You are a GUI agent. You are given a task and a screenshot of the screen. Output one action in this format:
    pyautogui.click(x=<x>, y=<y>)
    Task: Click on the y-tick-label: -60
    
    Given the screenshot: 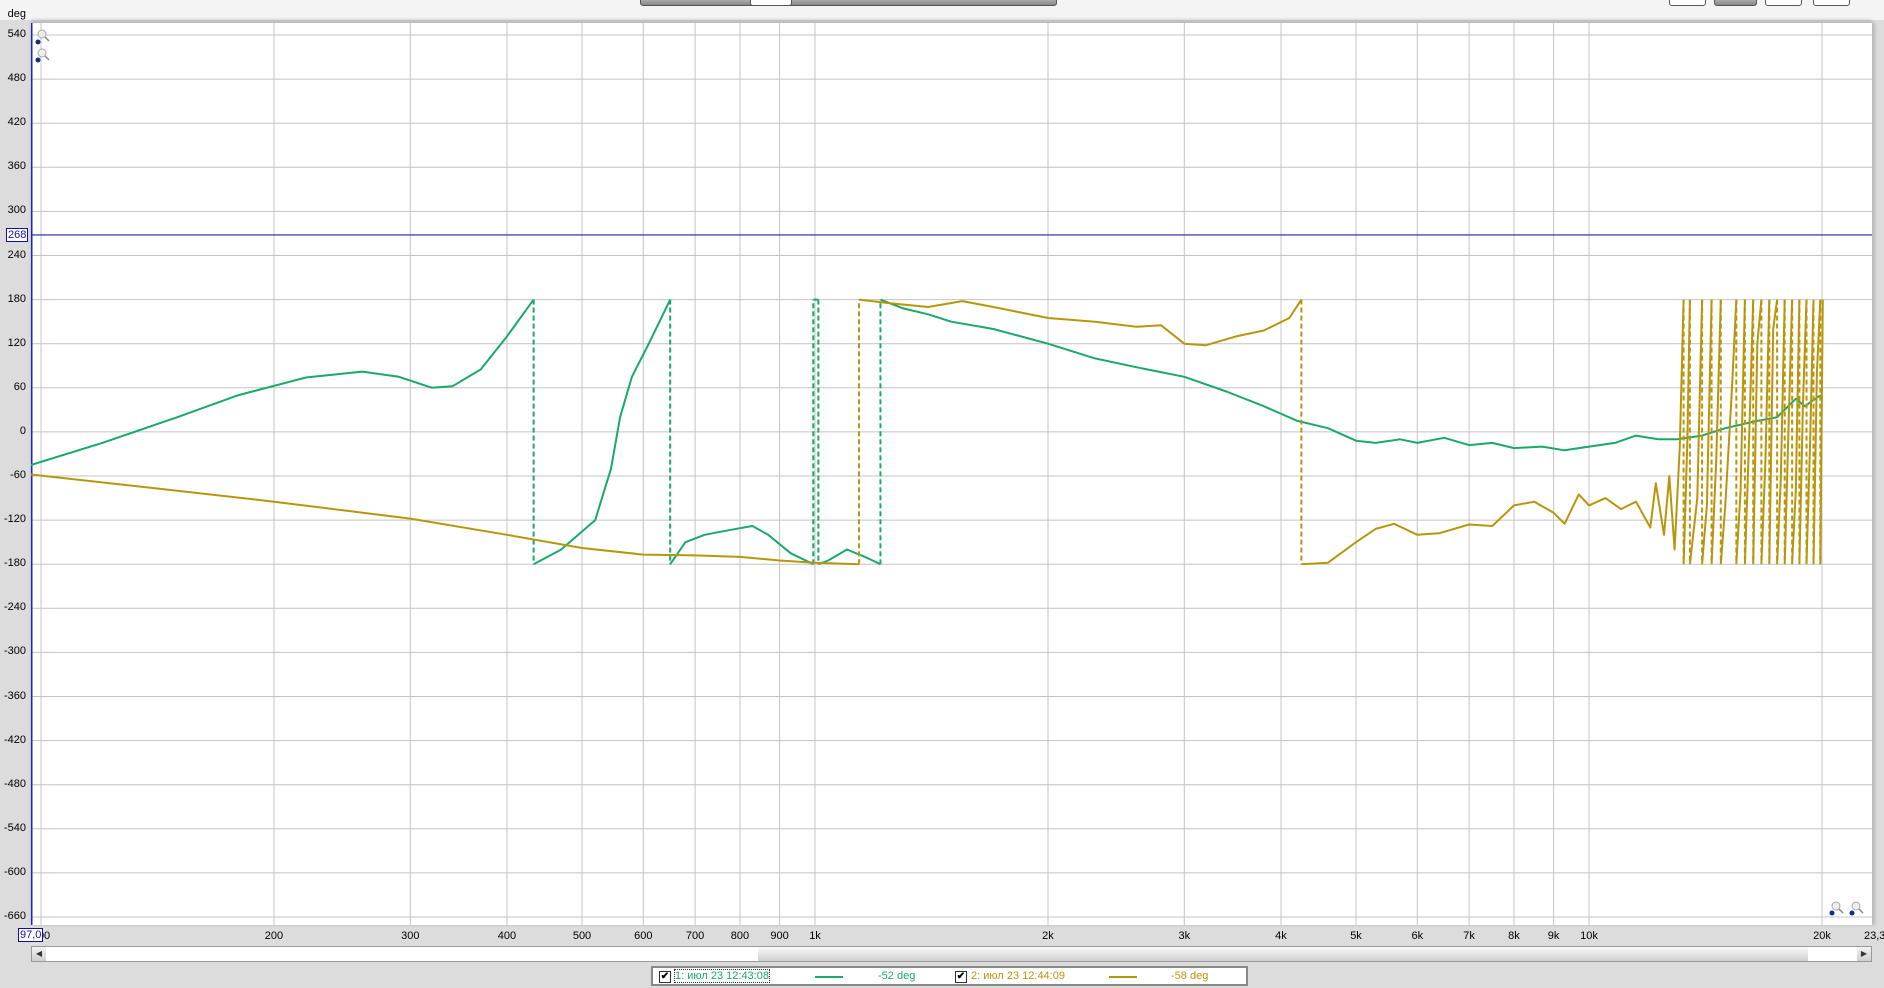 What is the action you would take?
    pyautogui.click(x=18, y=475)
    